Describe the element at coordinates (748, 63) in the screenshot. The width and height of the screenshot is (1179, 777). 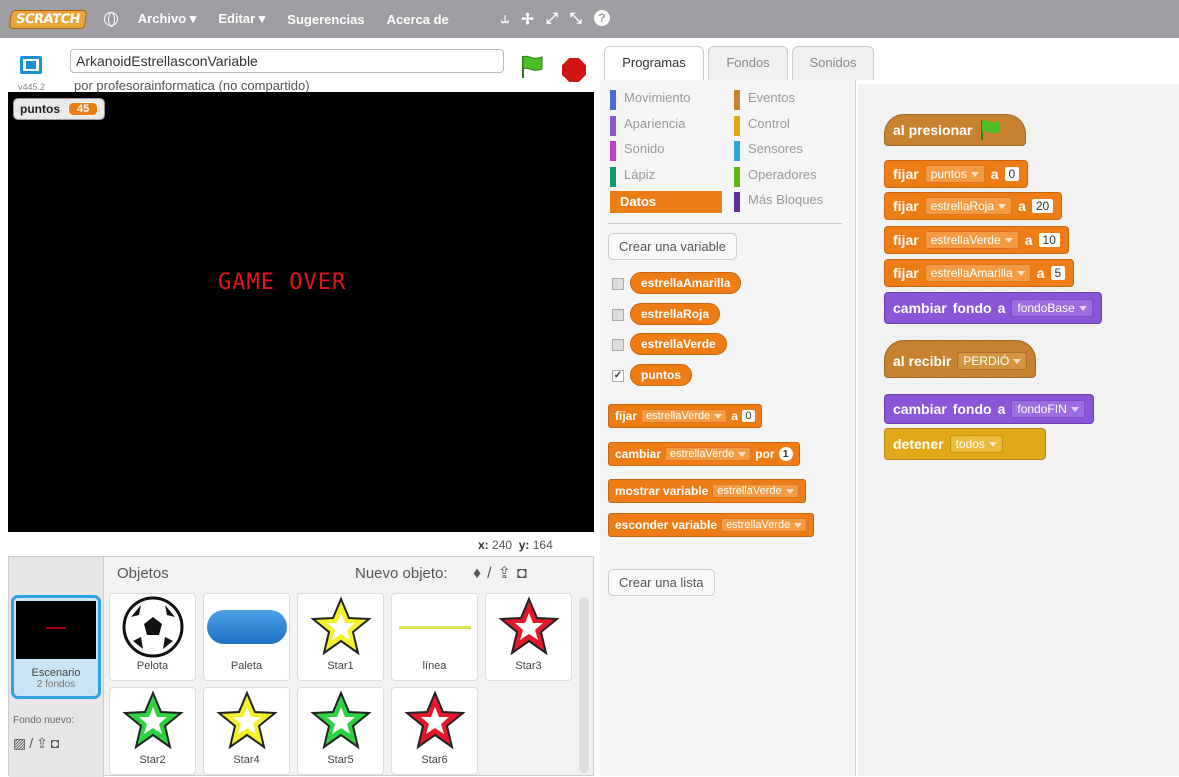
I see `tab-fondos: Fondos` at that location.